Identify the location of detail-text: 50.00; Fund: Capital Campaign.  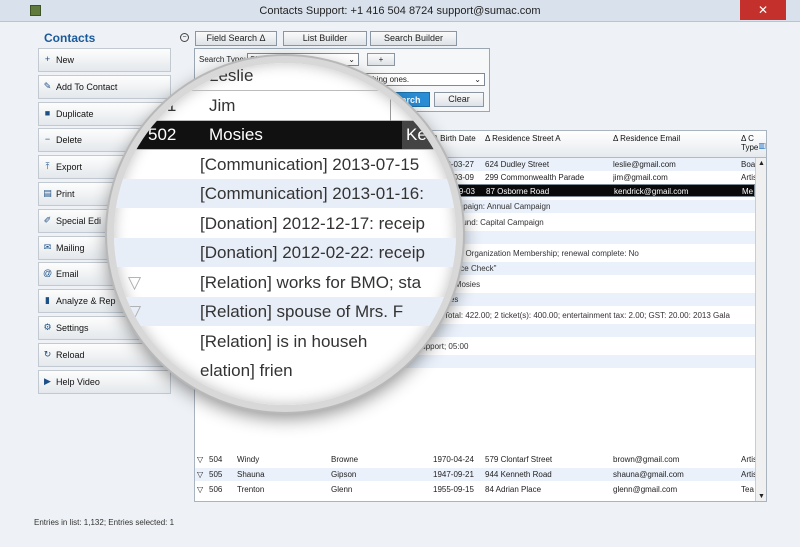
(488, 222).